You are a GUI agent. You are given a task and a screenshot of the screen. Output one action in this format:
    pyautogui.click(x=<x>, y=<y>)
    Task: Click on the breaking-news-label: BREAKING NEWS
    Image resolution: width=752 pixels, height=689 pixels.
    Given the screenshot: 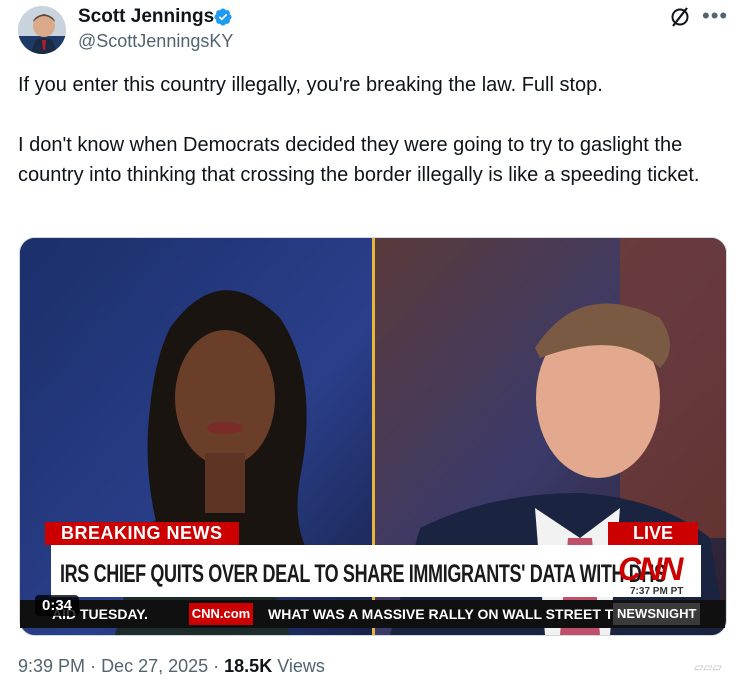 What is the action you would take?
    pyautogui.click(x=142, y=533)
    